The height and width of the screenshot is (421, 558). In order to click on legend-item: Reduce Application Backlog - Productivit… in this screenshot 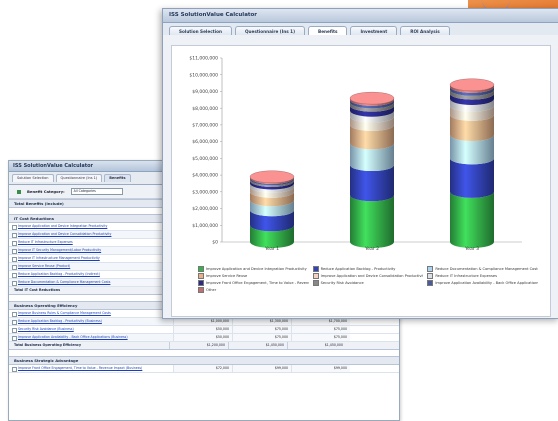, I will do `click(368, 269)`.